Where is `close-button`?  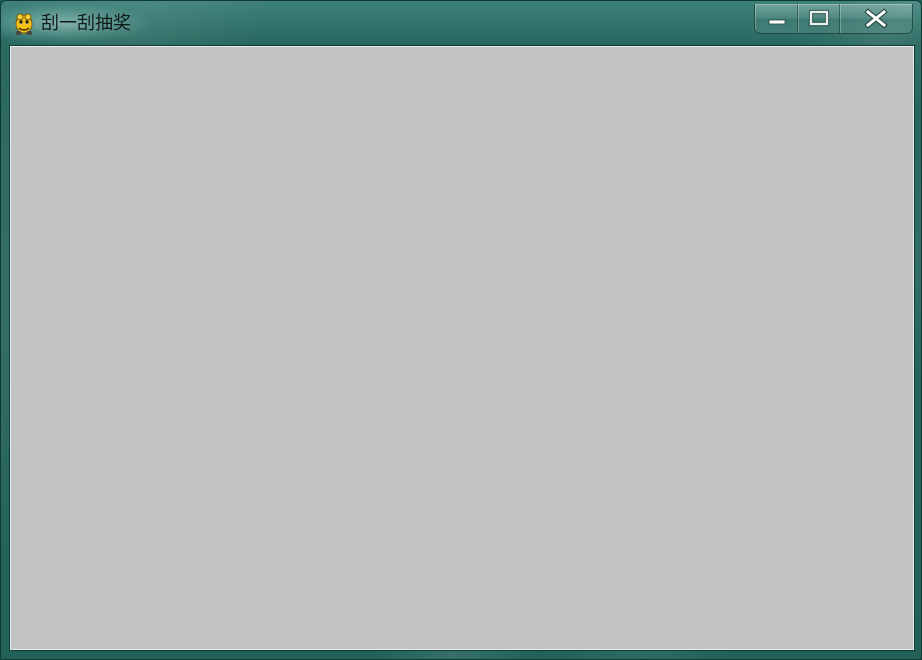
close-button is located at coordinates (876, 18).